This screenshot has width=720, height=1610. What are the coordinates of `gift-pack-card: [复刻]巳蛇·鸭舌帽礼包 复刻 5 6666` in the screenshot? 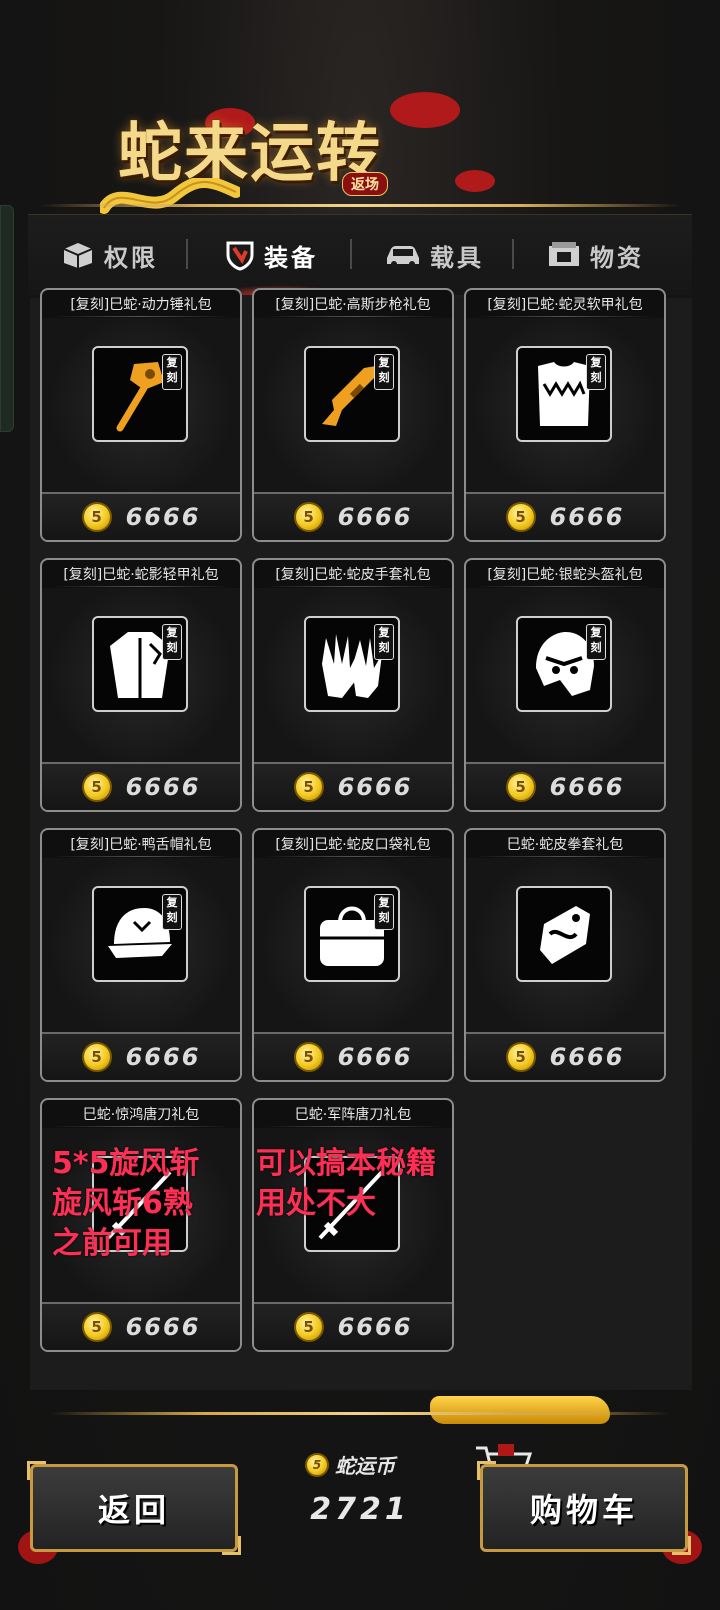 It's located at (141, 955).